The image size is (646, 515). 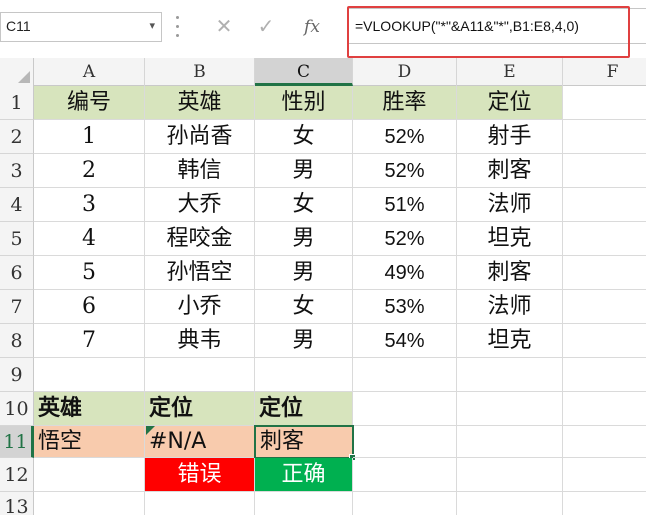 What do you see at coordinates (405, 239) in the screenshot?
I see `cell-d5: 52%` at bounding box center [405, 239].